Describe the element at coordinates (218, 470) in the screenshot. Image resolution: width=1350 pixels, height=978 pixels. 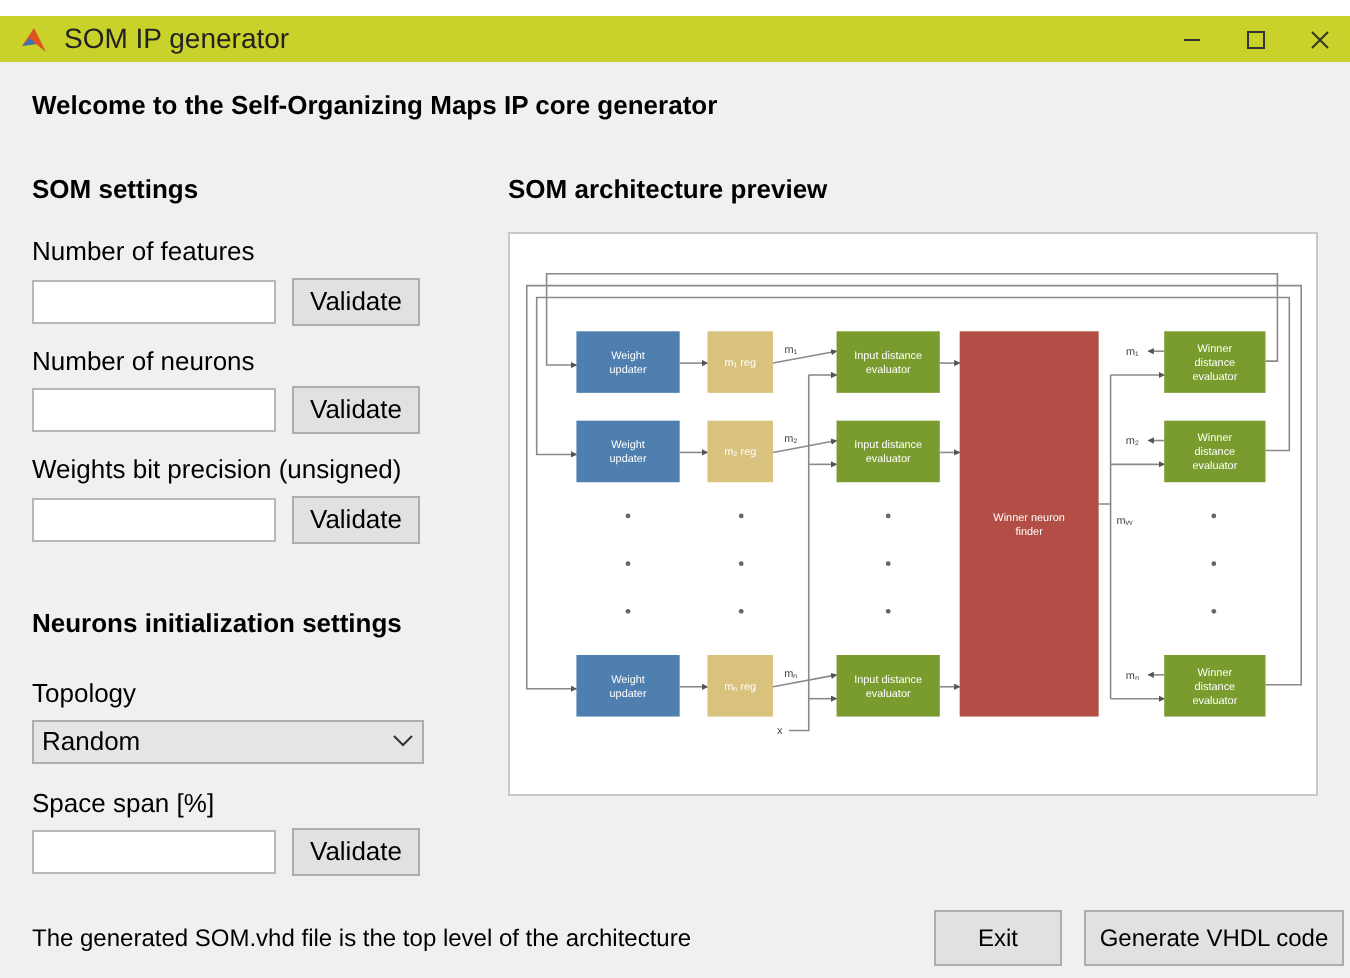
I see `field-label: Weights bit precision (unsigned)` at that location.